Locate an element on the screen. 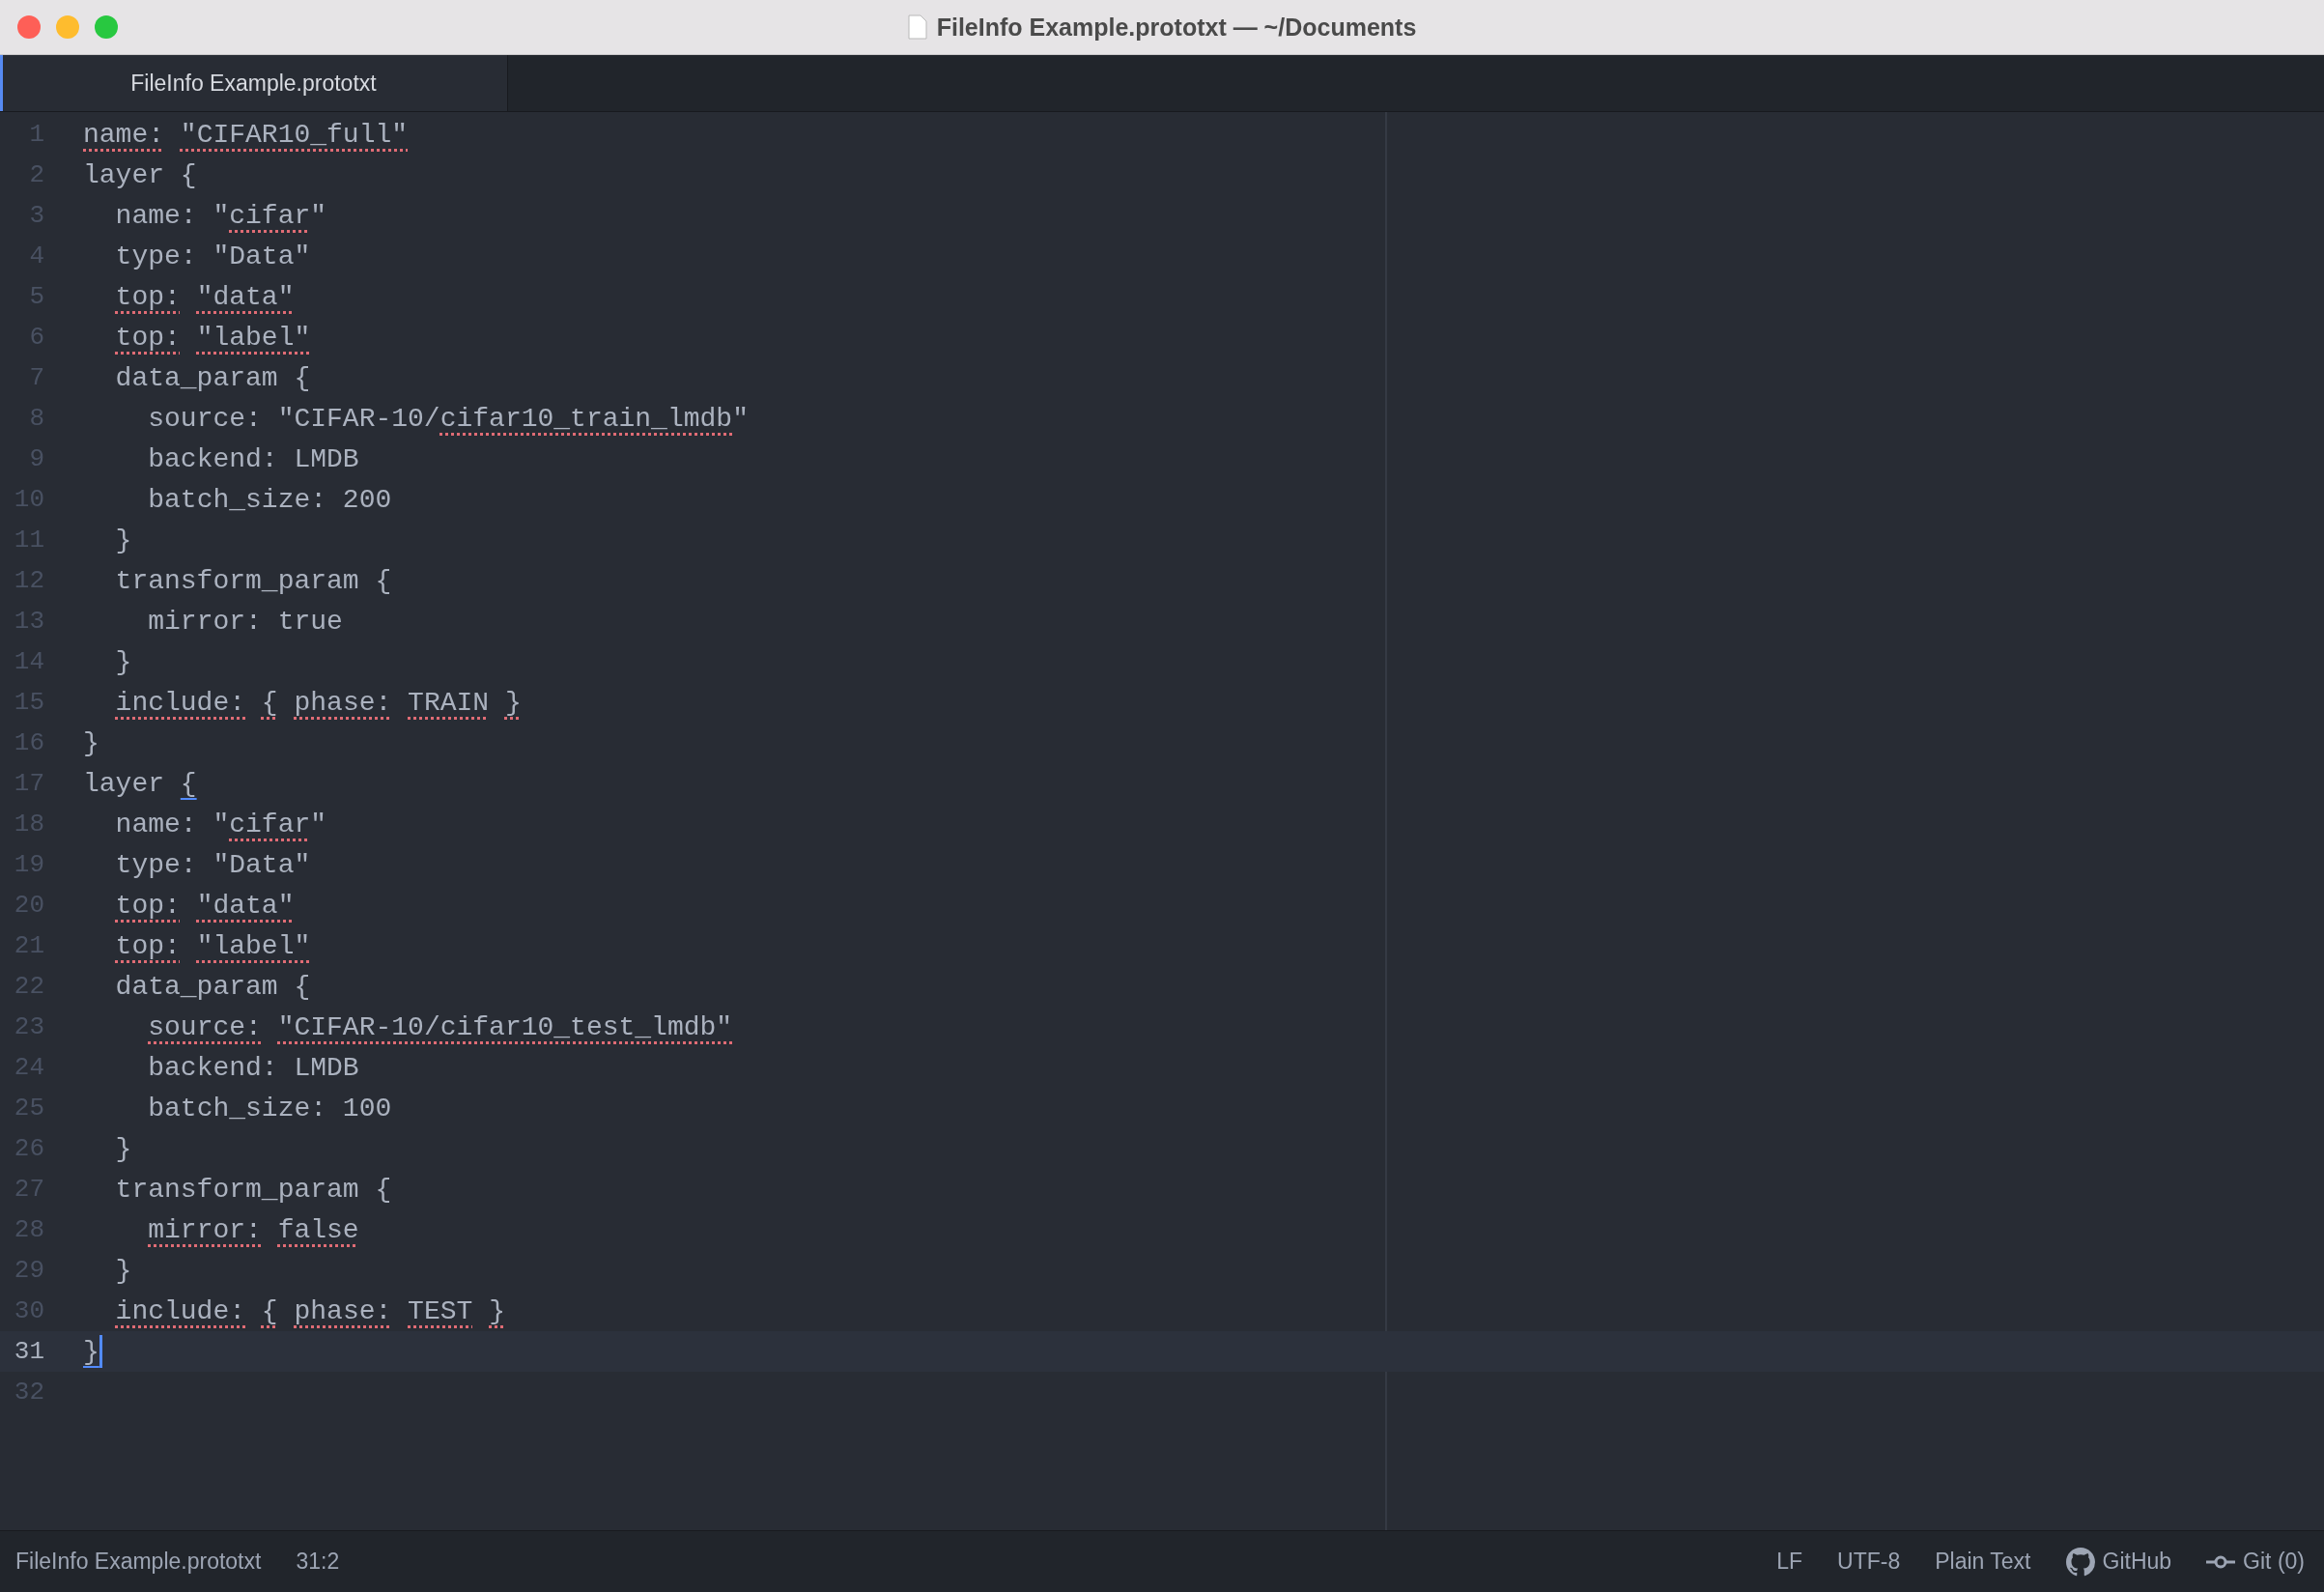 This screenshot has height=1592, width=2324. code-line: batch_size: 200 is located at coordinates (269, 500).